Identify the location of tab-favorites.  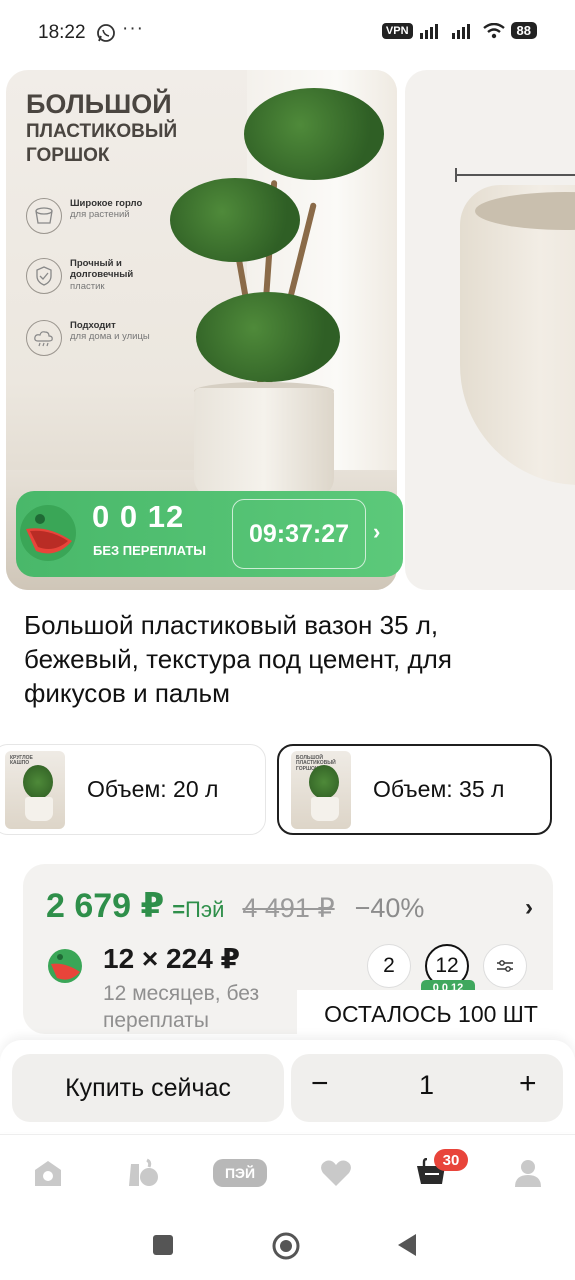
(336, 1173).